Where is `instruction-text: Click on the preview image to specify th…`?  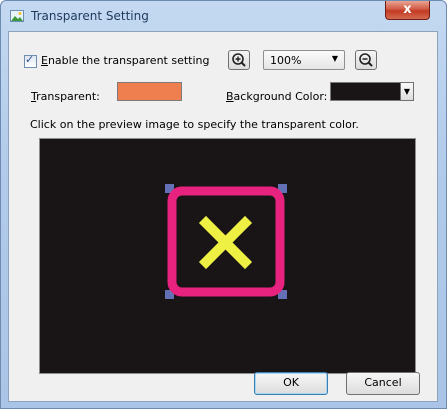 instruction-text: Click on the preview image to specify th… is located at coordinates (194, 124).